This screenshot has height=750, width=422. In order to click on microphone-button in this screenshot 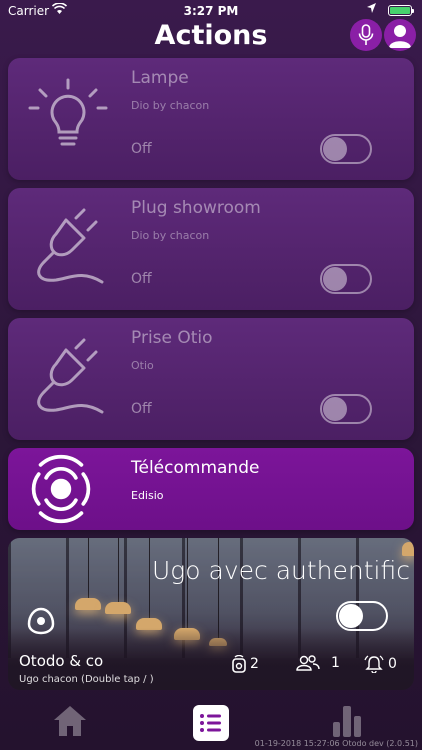, I will do `click(366, 35)`.